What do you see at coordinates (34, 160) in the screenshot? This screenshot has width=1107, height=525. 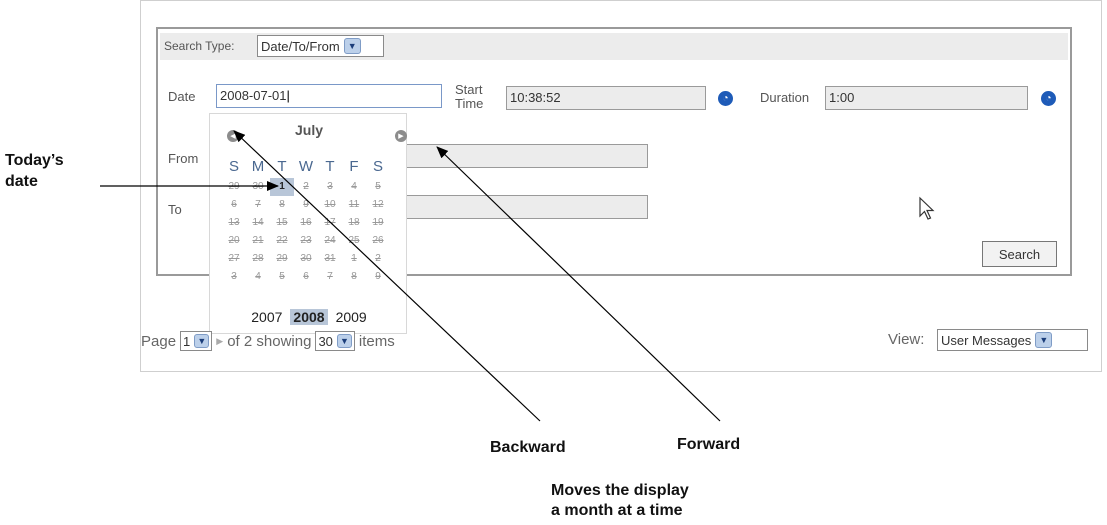 I see `todays-date-annotation-line1: Today’s` at bounding box center [34, 160].